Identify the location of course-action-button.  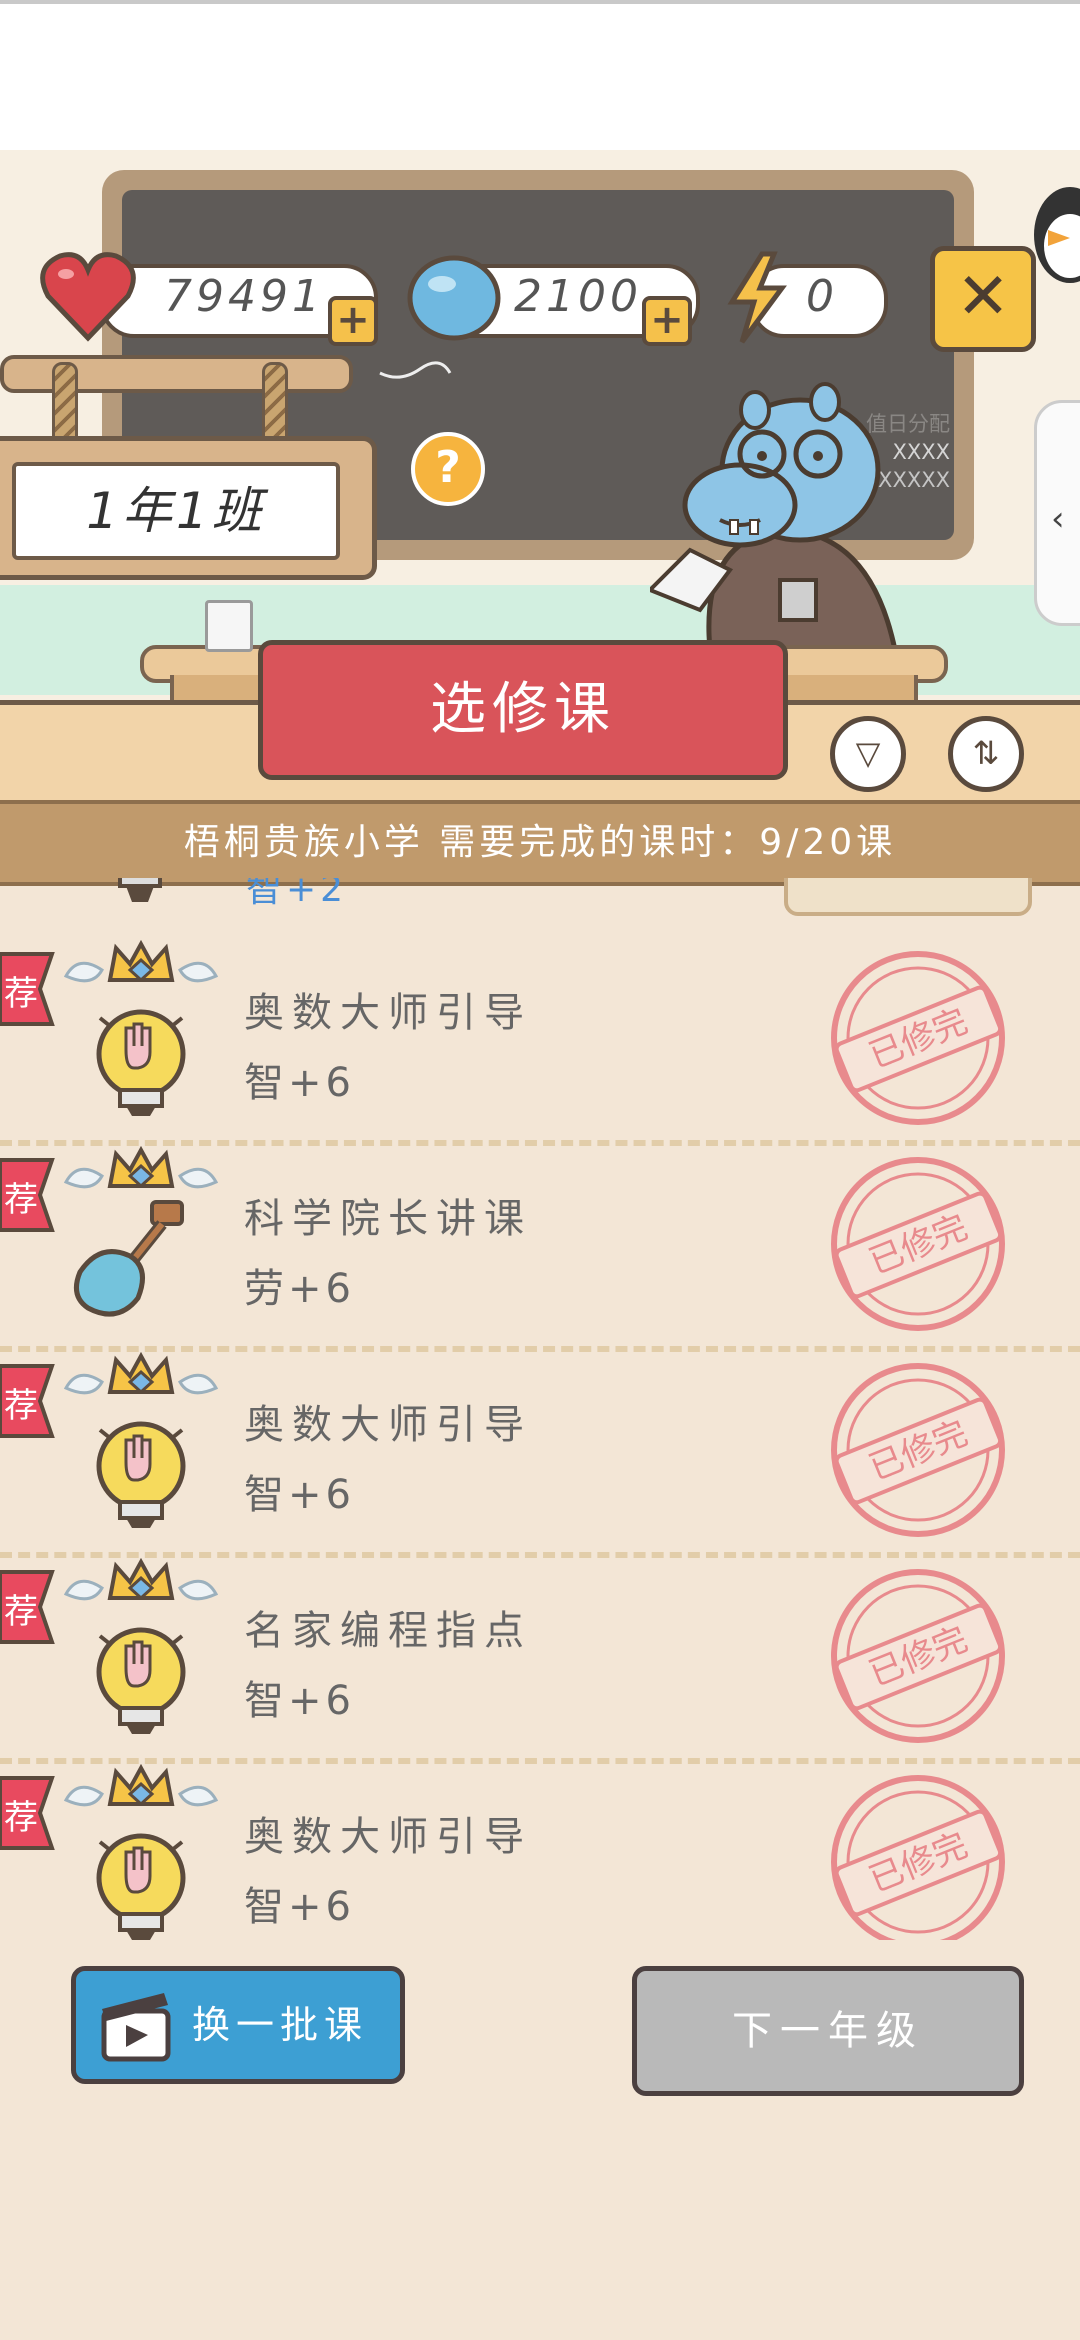
(908, 897).